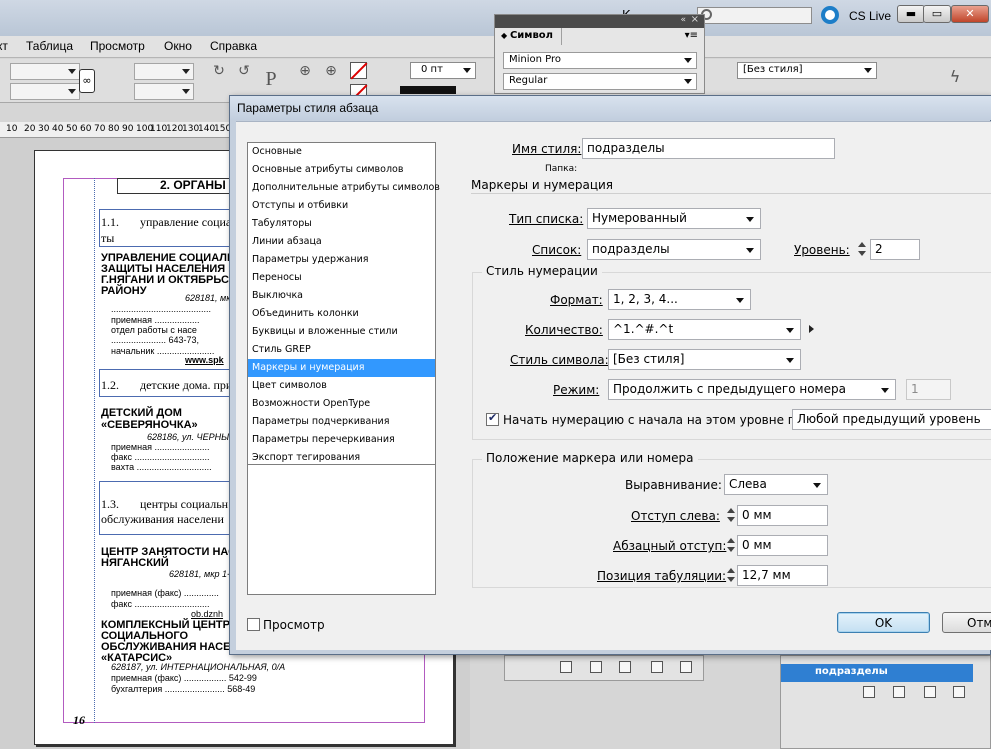  Describe the element at coordinates (862, 249) in the screenshot. I see `level-stepper` at that location.